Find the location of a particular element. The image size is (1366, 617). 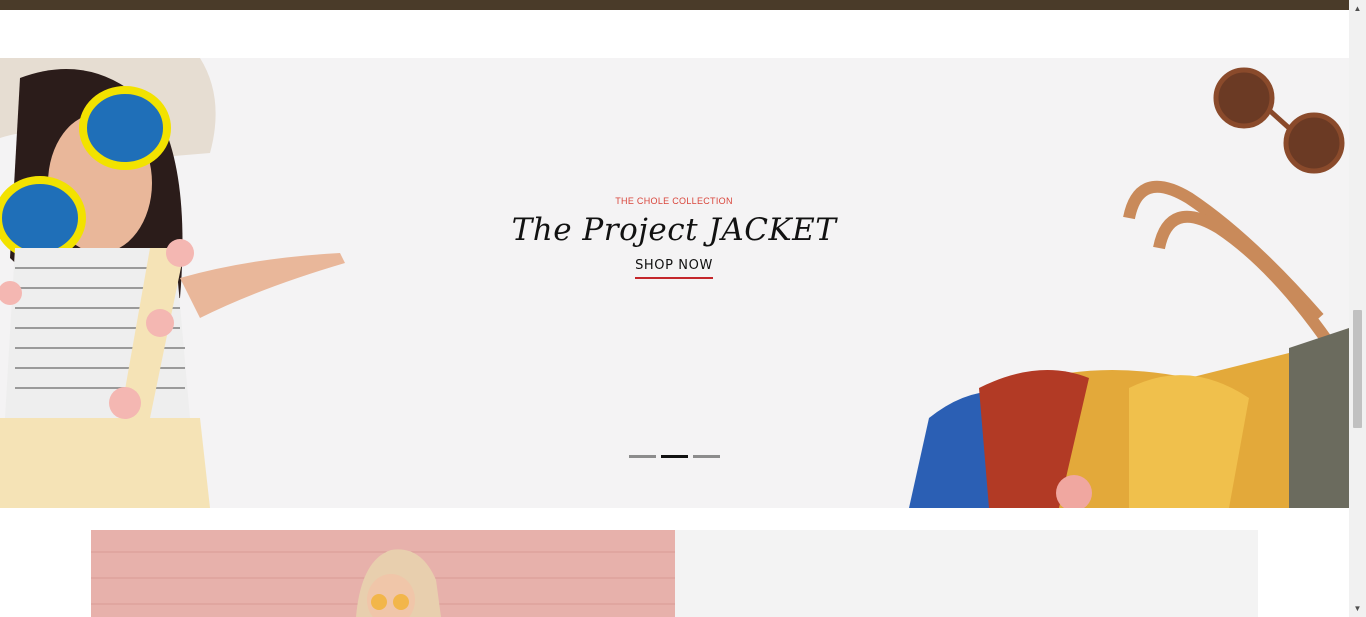

promo-banner-left is located at coordinates (383, 573).